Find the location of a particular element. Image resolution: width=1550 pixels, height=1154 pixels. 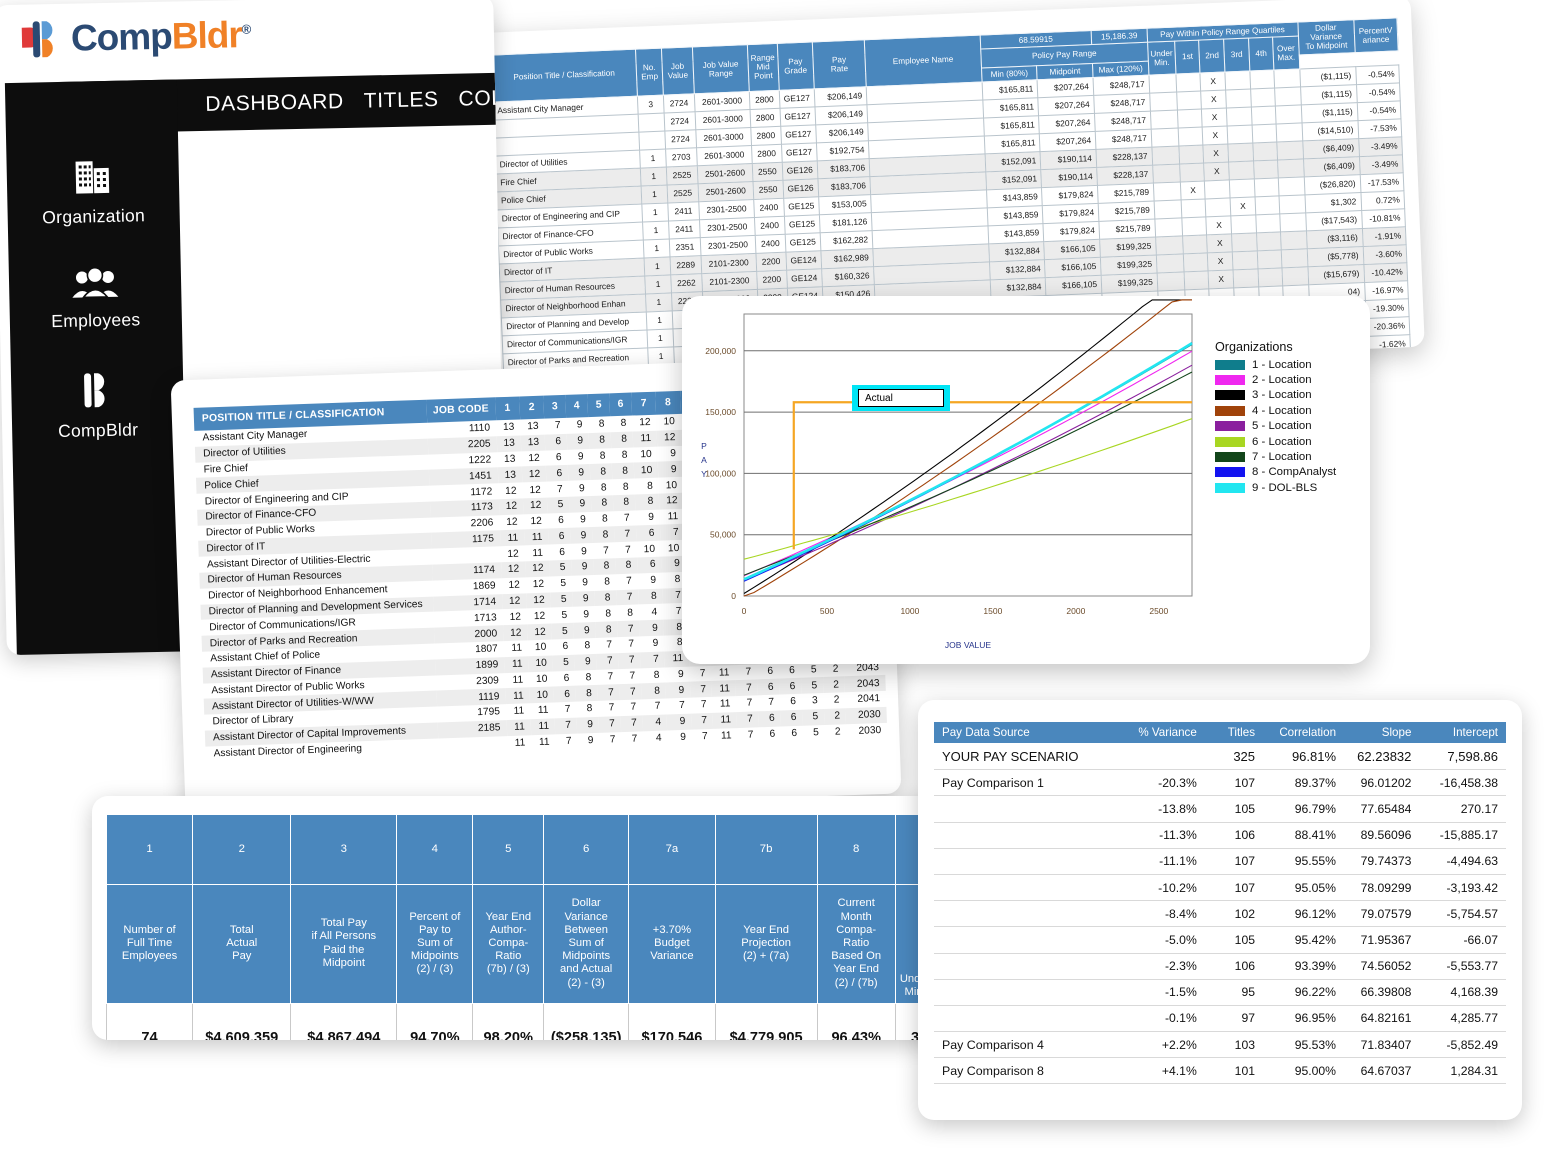

cell-factor-8: 10 is located at coordinates (669, 422).